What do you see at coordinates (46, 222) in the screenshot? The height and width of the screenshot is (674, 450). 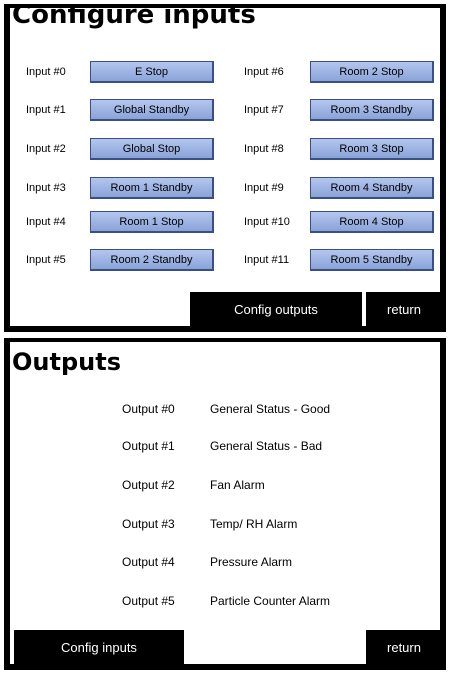 I see `input-label: Input #4` at bounding box center [46, 222].